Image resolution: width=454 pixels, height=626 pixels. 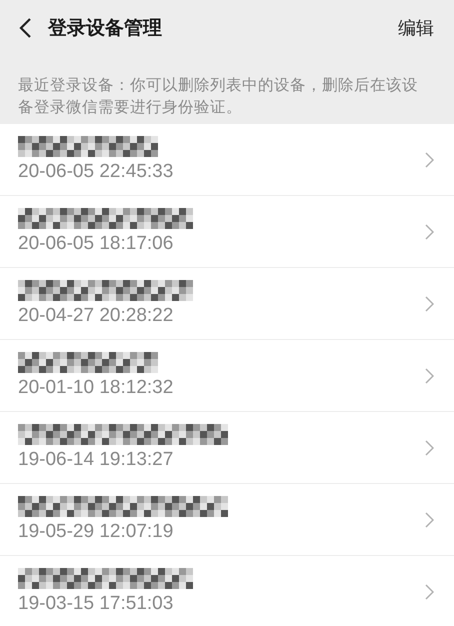 What do you see at coordinates (96, 388) in the screenshot?
I see `login-time: 20-01-10 18:12:32` at bounding box center [96, 388].